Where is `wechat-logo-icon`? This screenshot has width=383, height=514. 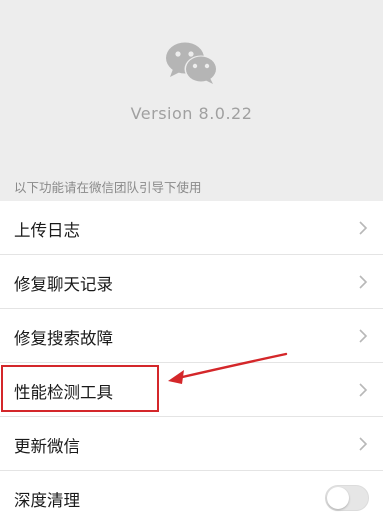 wechat-logo-icon is located at coordinates (192, 63).